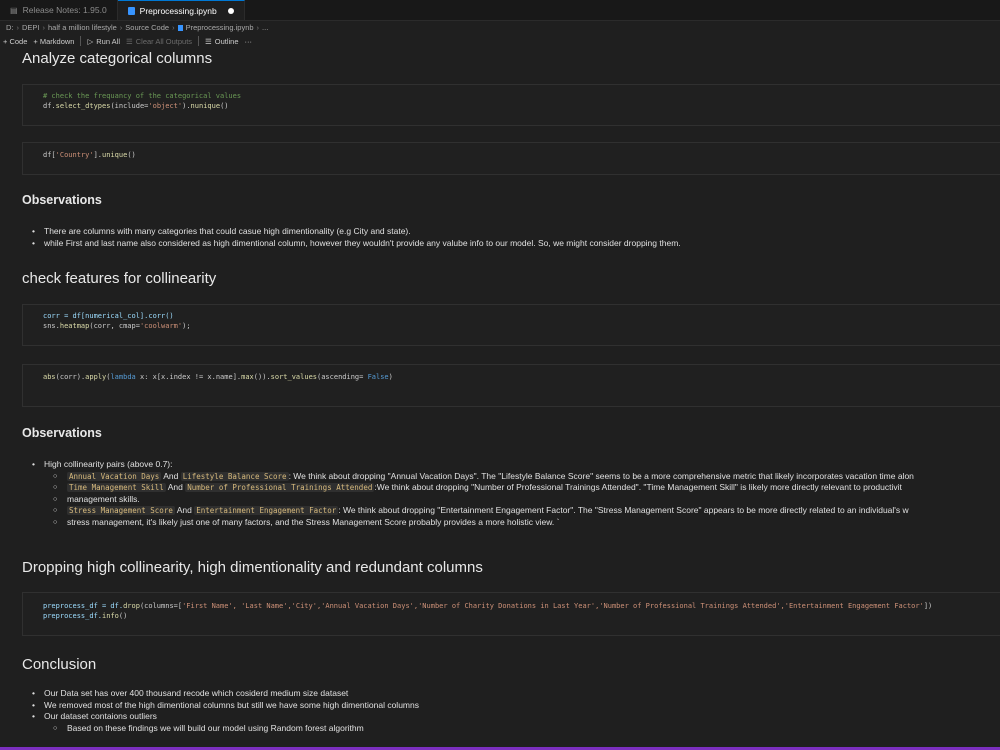  I want to click on inline-code: Entertainment Engagement Factor, so click(266, 510).